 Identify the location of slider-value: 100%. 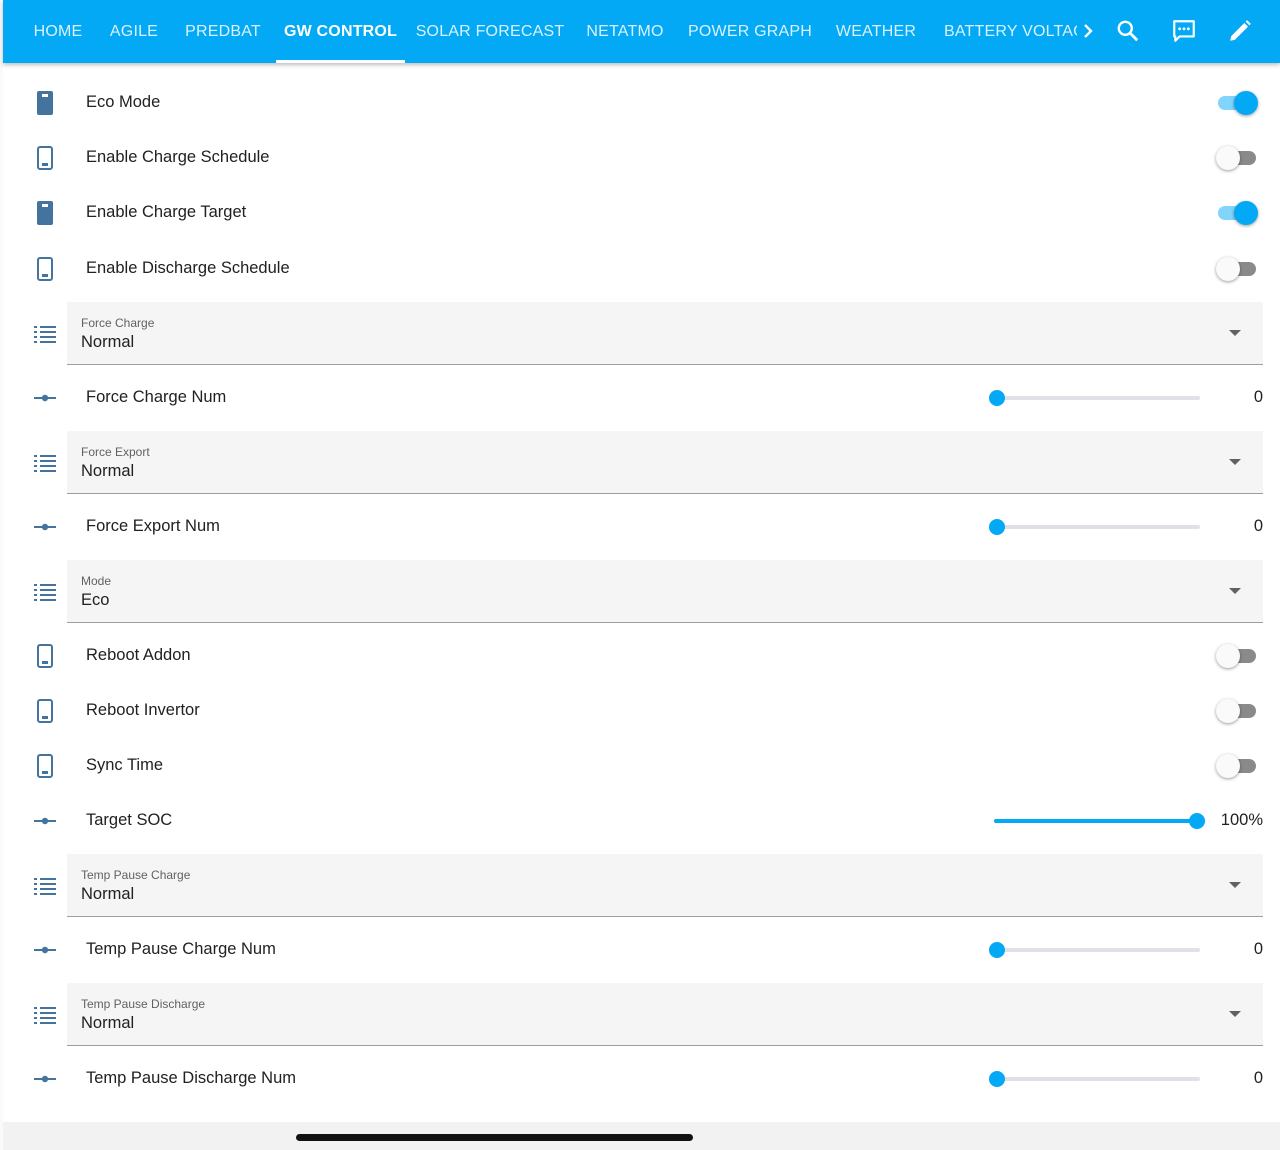
(1241, 820).